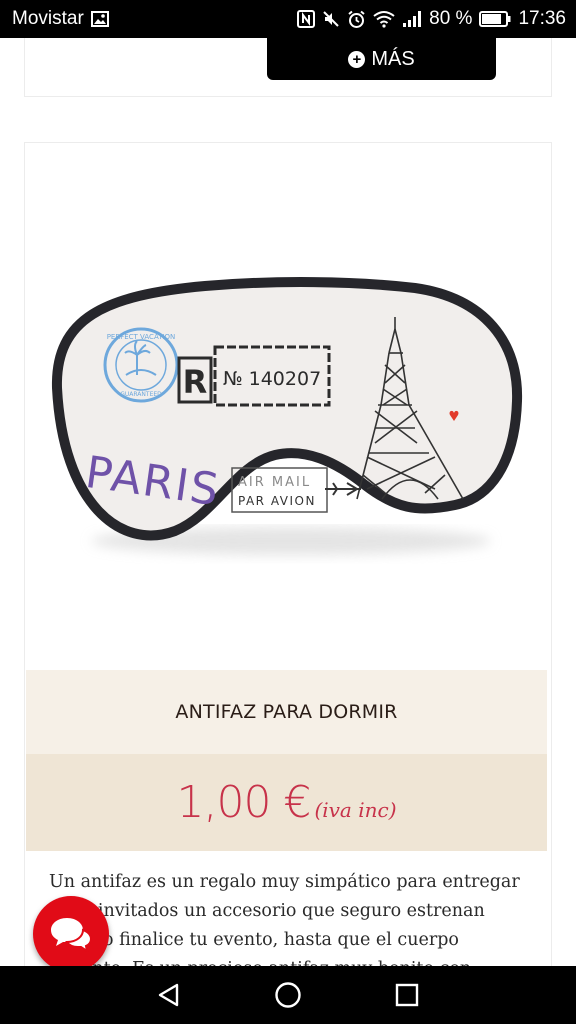  I want to click on home-circle-icon, so click(288, 995).